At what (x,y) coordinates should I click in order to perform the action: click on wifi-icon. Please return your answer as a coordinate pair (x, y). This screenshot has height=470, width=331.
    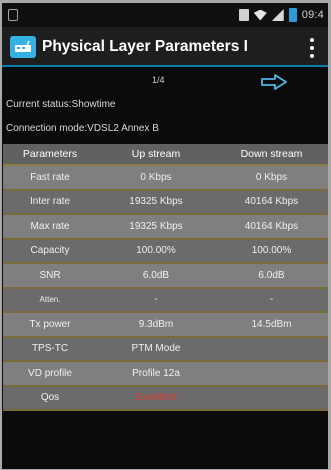
    Looking at the image, I should click on (260, 15).